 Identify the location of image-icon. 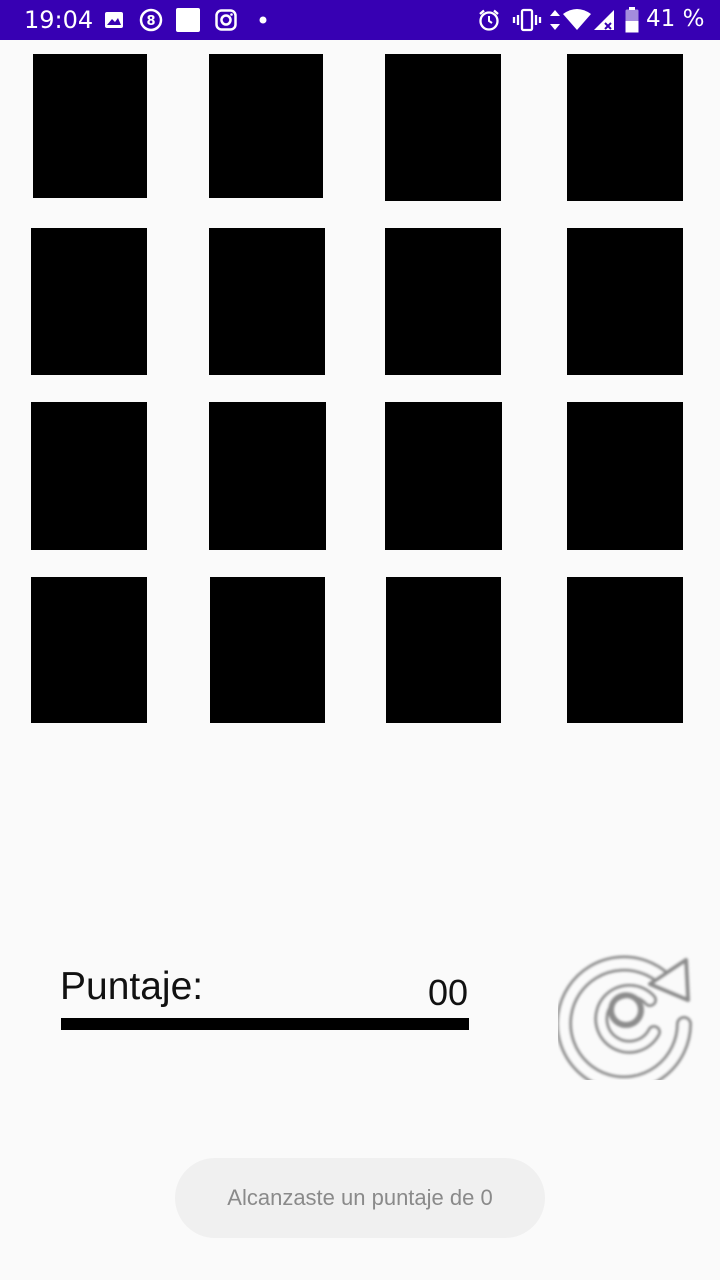
(114, 20).